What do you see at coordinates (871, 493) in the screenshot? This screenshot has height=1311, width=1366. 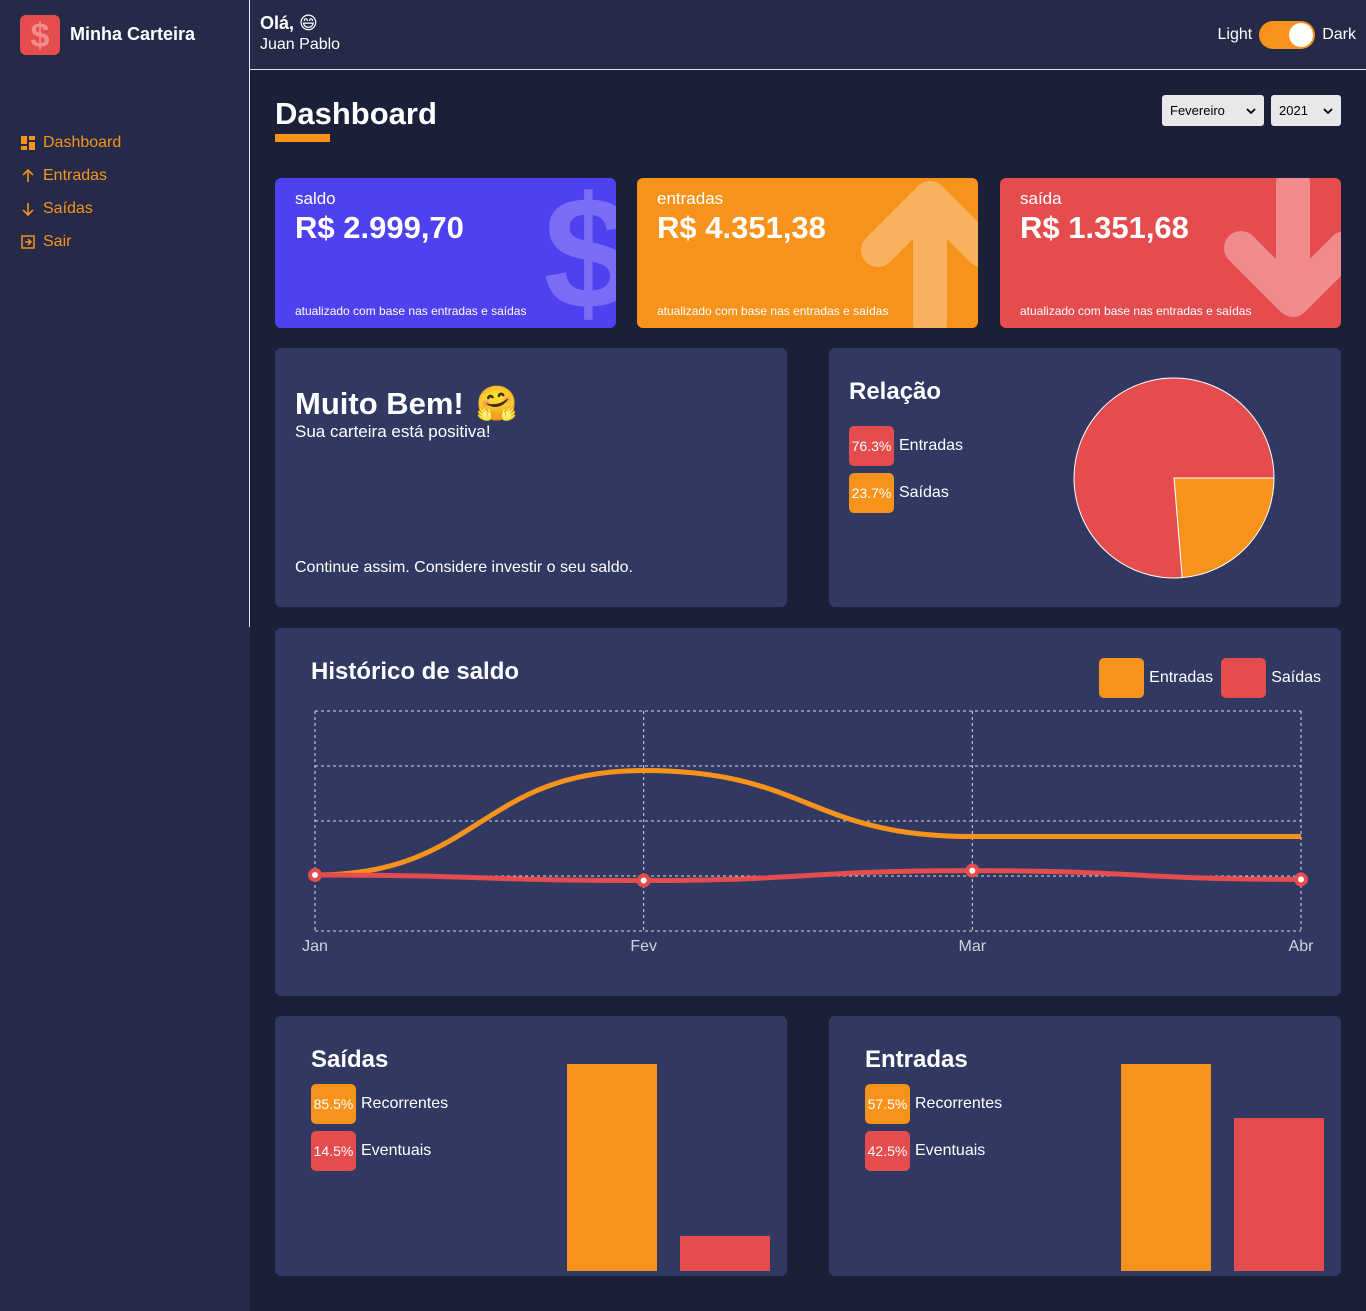 I see `legend-percent: 23.7%` at bounding box center [871, 493].